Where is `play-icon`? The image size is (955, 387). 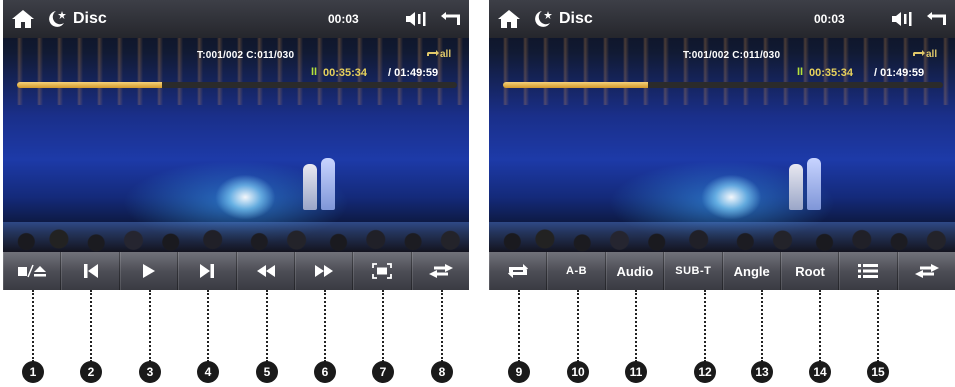 play-icon is located at coordinates (148, 271).